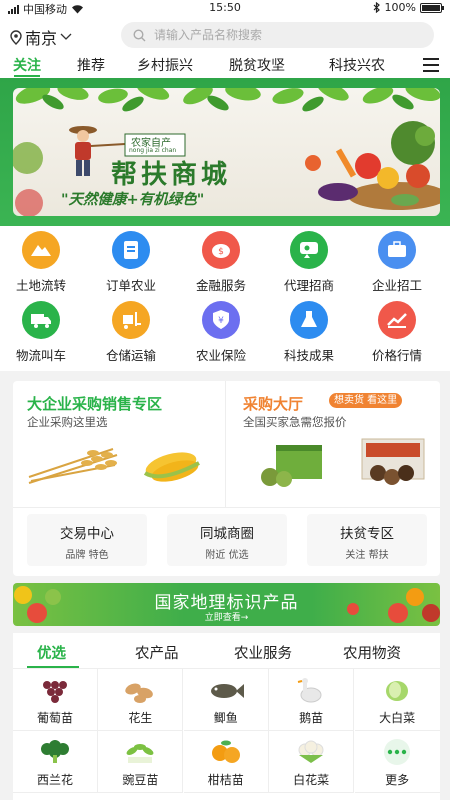  I want to click on service-forklift: 仓储运输, so click(131, 332).